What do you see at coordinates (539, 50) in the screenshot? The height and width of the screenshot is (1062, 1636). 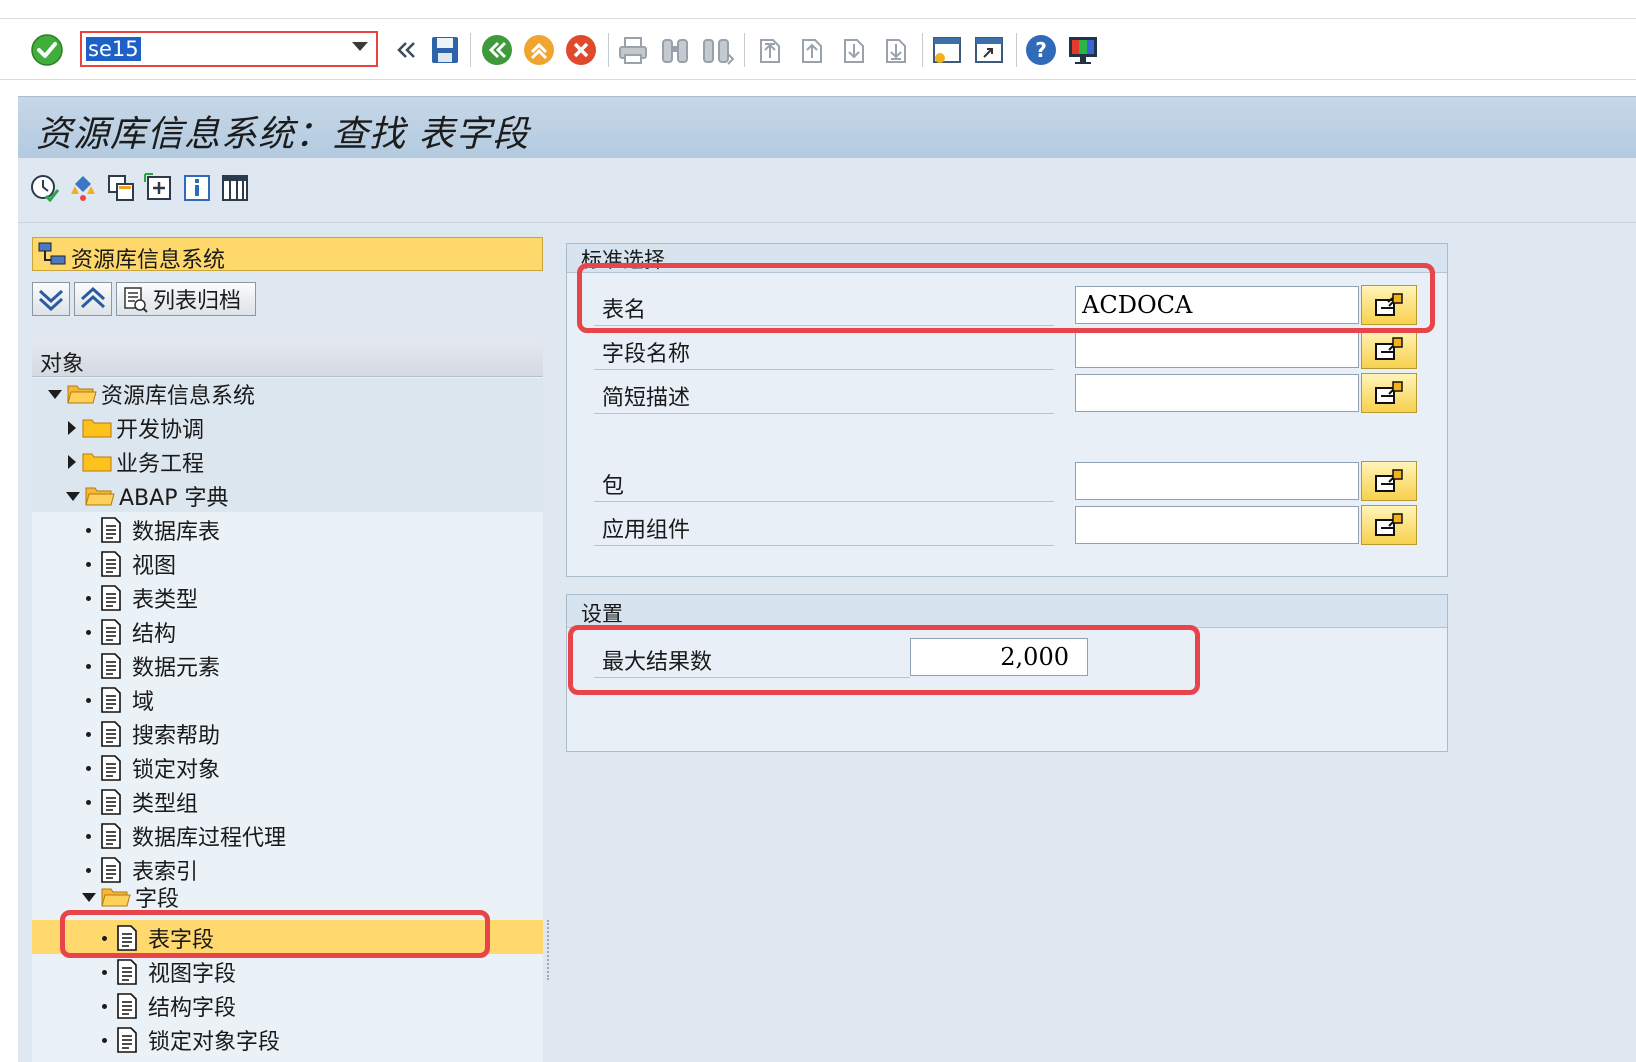 I see `exit-icon` at bounding box center [539, 50].